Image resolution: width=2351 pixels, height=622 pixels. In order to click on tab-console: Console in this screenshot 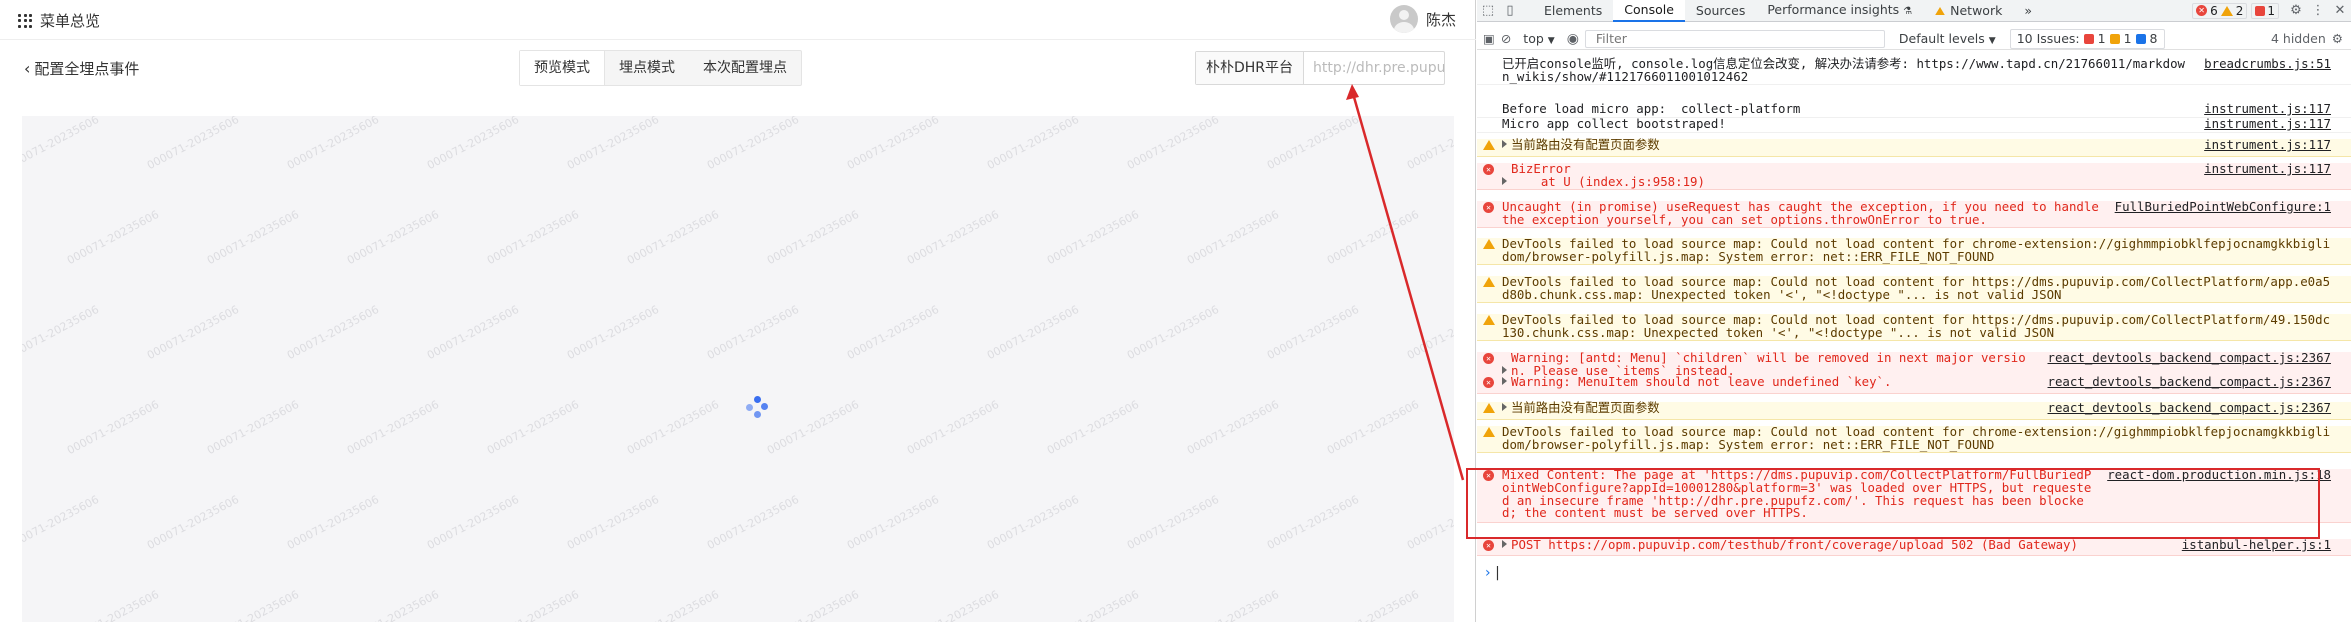, I will do `click(1649, 11)`.